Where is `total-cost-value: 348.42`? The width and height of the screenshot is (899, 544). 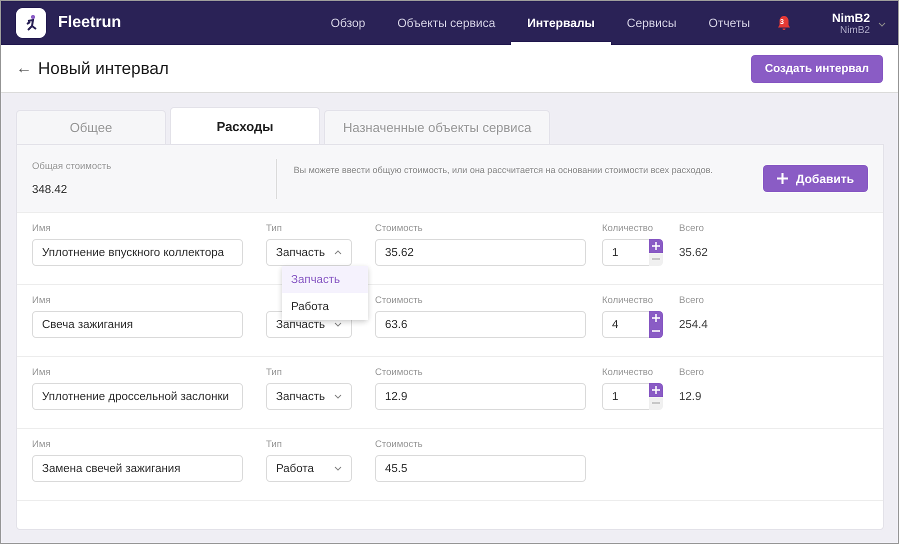 total-cost-value: 348.42 is located at coordinates (50, 190).